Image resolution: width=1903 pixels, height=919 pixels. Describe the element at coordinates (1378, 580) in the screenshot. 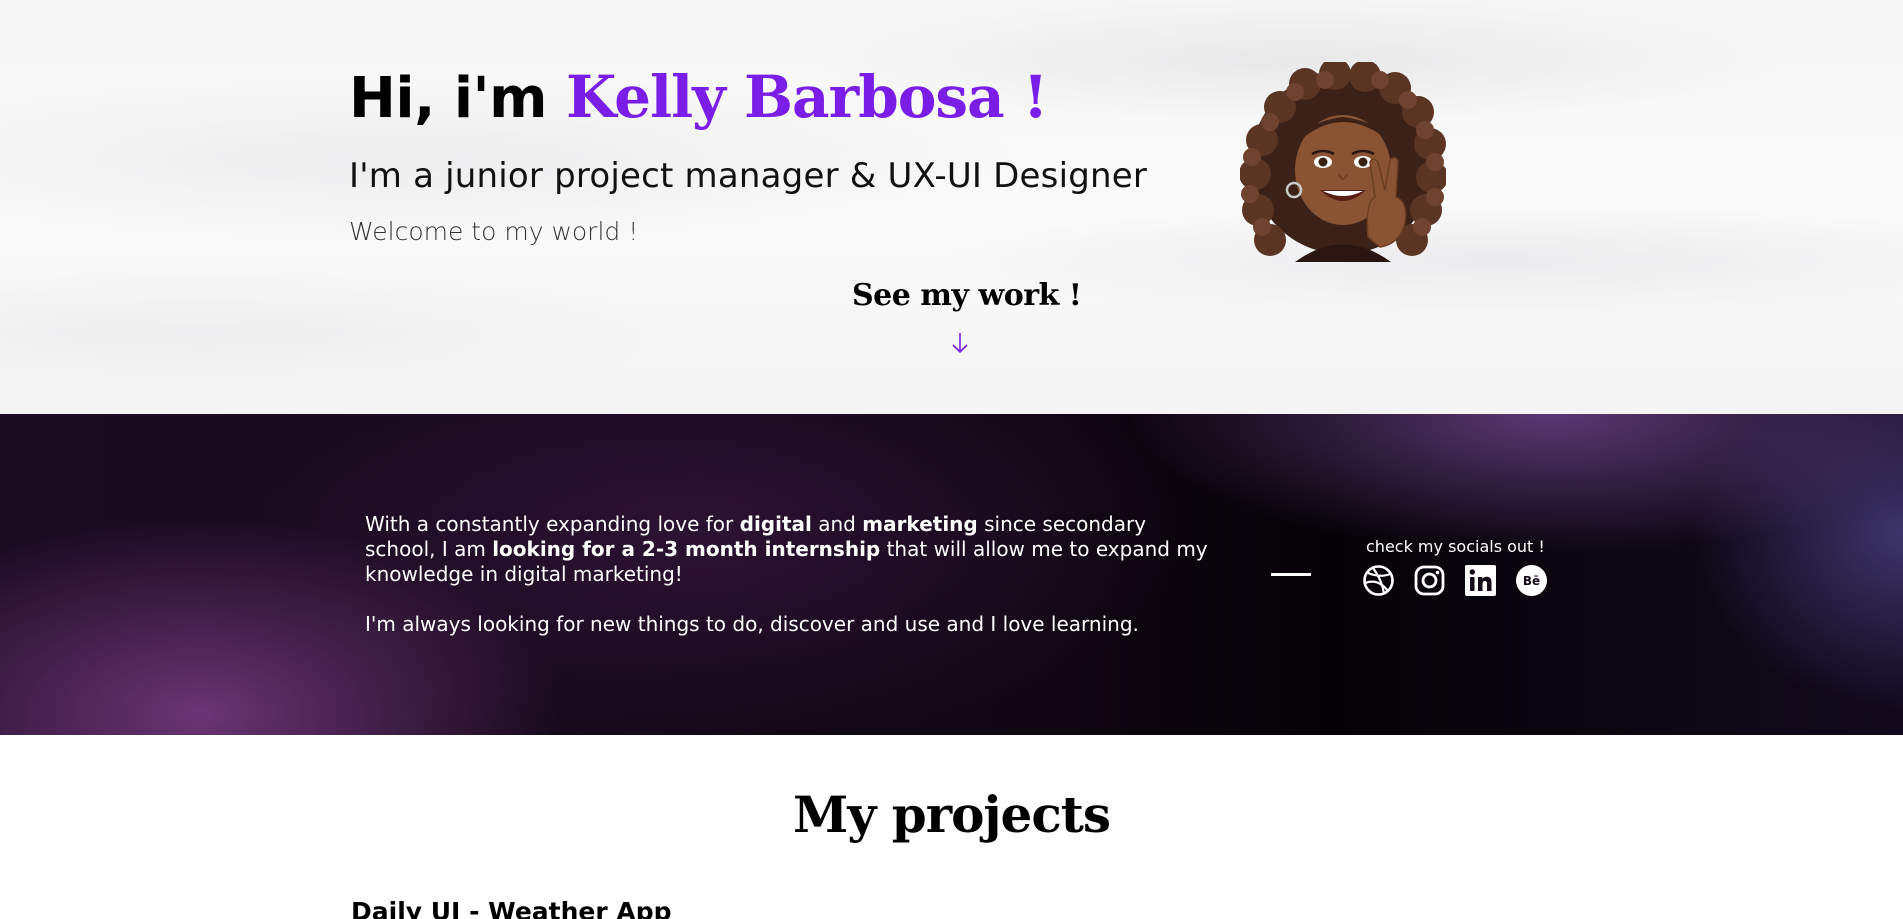

I see `dribbble-icon` at that location.